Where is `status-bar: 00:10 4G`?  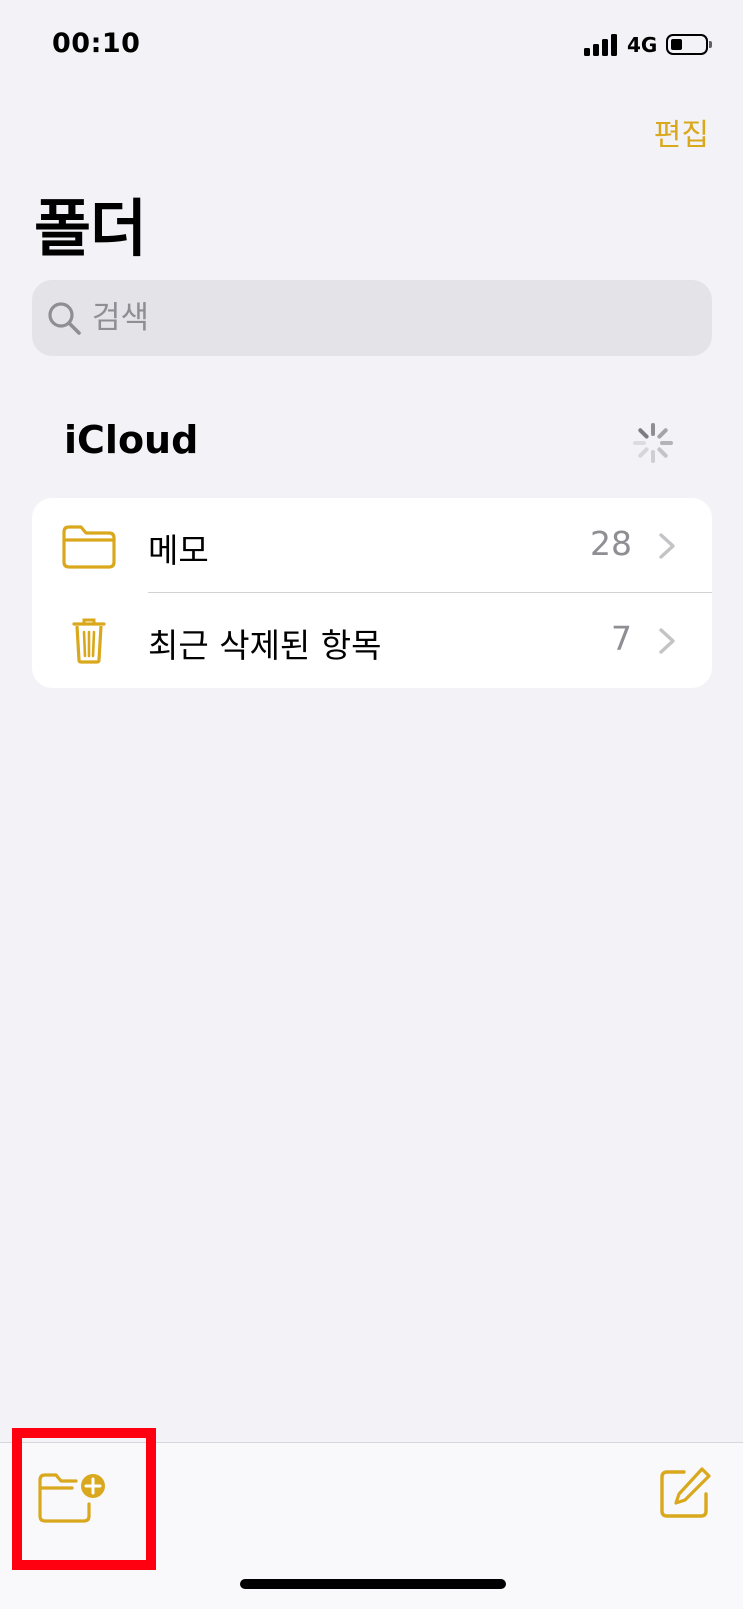
status-bar: 00:10 4G is located at coordinates (371, 47).